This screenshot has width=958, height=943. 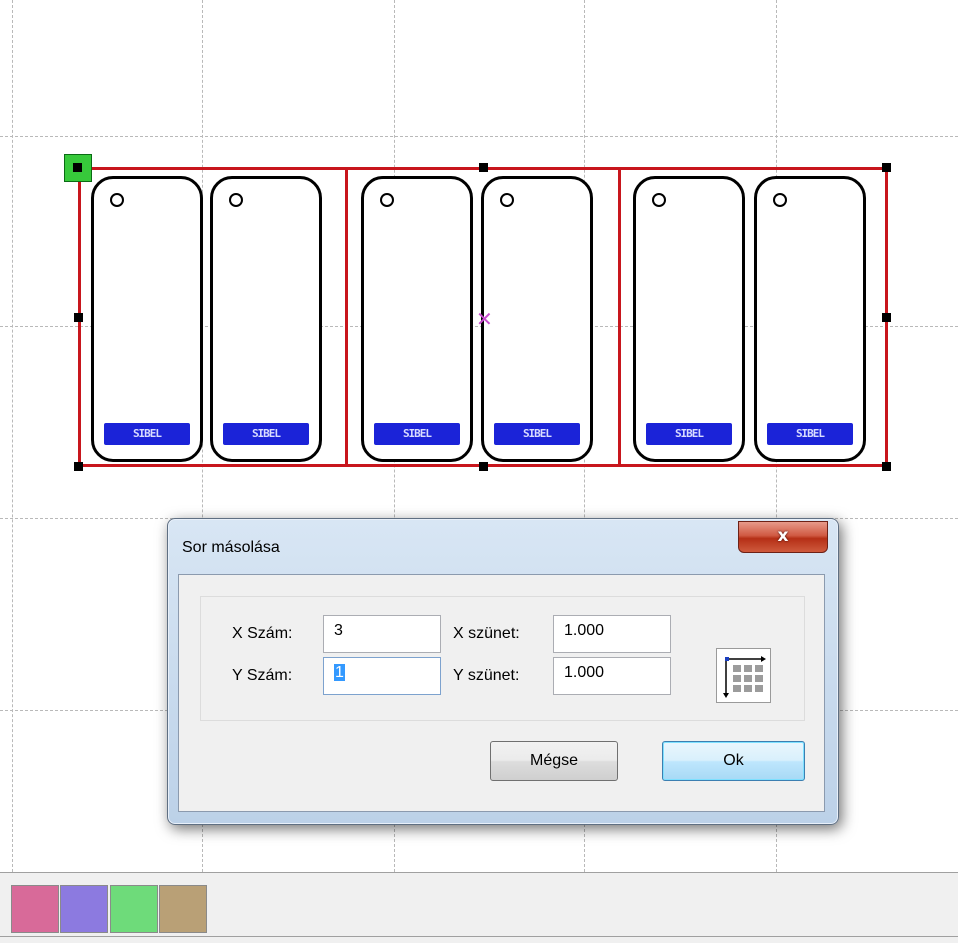 What do you see at coordinates (733, 761) in the screenshot?
I see `ok-button: Ok` at bounding box center [733, 761].